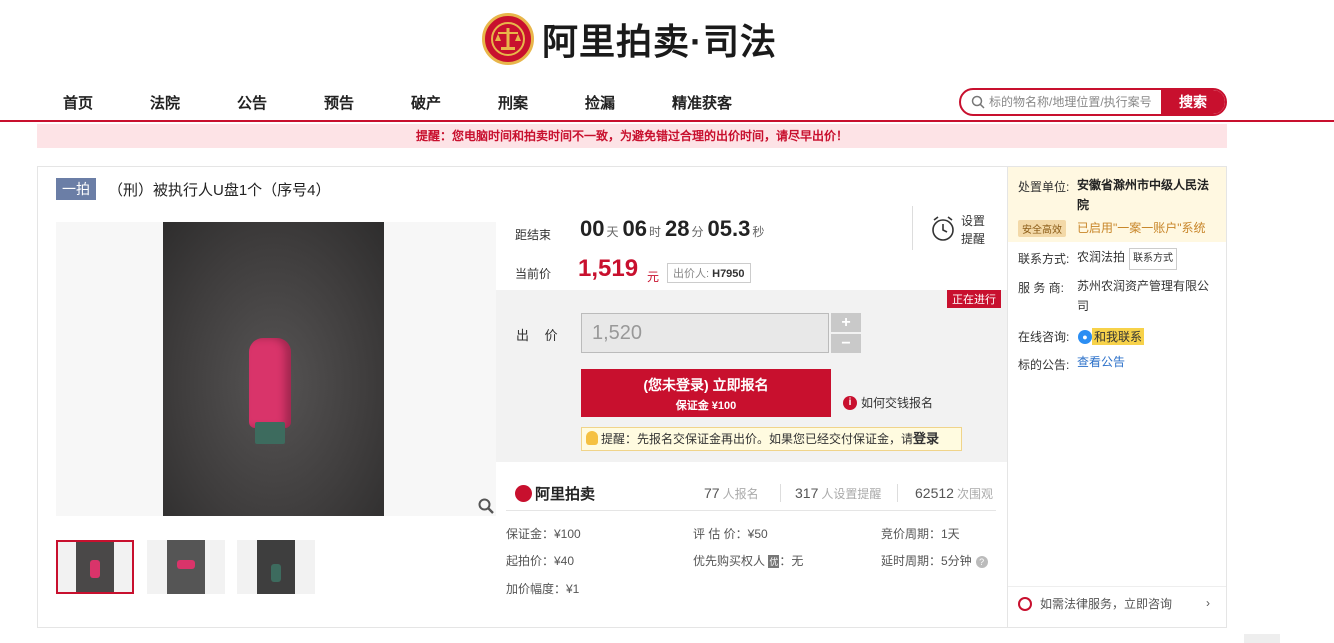  What do you see at coordinates (943, 228) in the screenshot?
I see `alarm-clock-icon` at bounding box center [943, 228].